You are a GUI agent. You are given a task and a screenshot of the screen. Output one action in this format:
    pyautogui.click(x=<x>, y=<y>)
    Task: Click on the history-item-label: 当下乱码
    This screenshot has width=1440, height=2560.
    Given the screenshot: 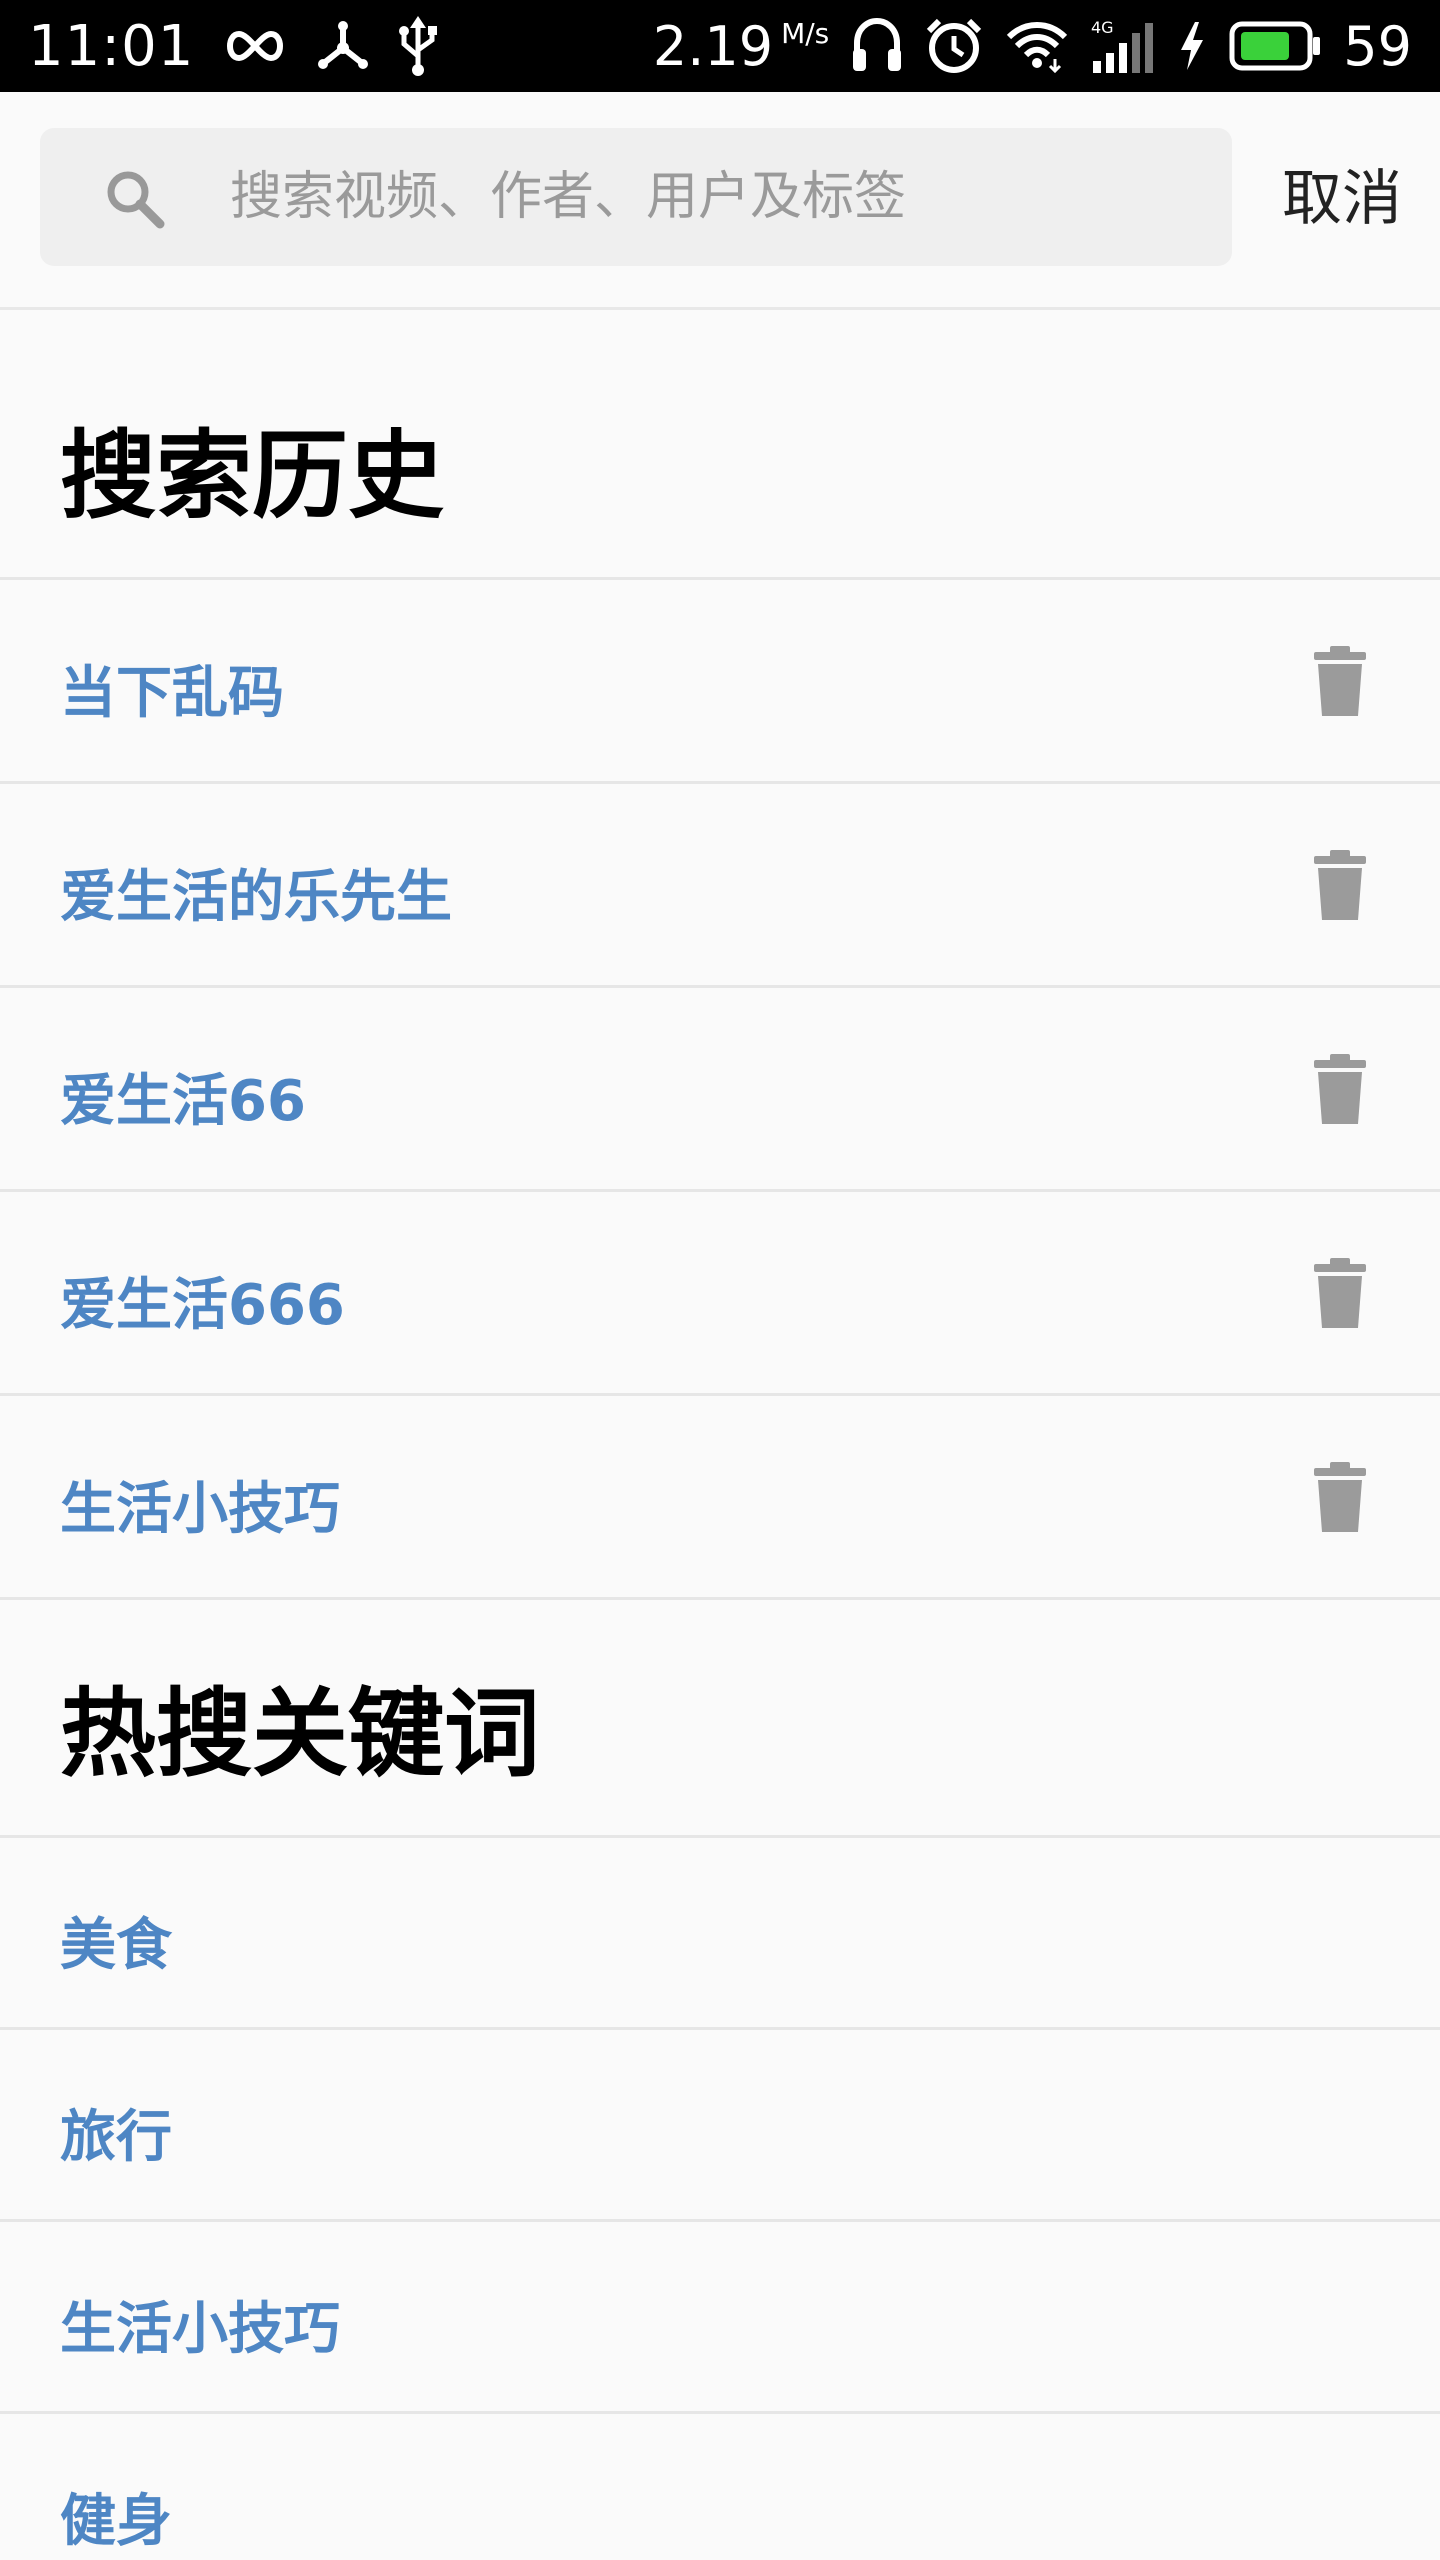 What is the action you would take?
    pyautogui.click(x=172, y=693)
    